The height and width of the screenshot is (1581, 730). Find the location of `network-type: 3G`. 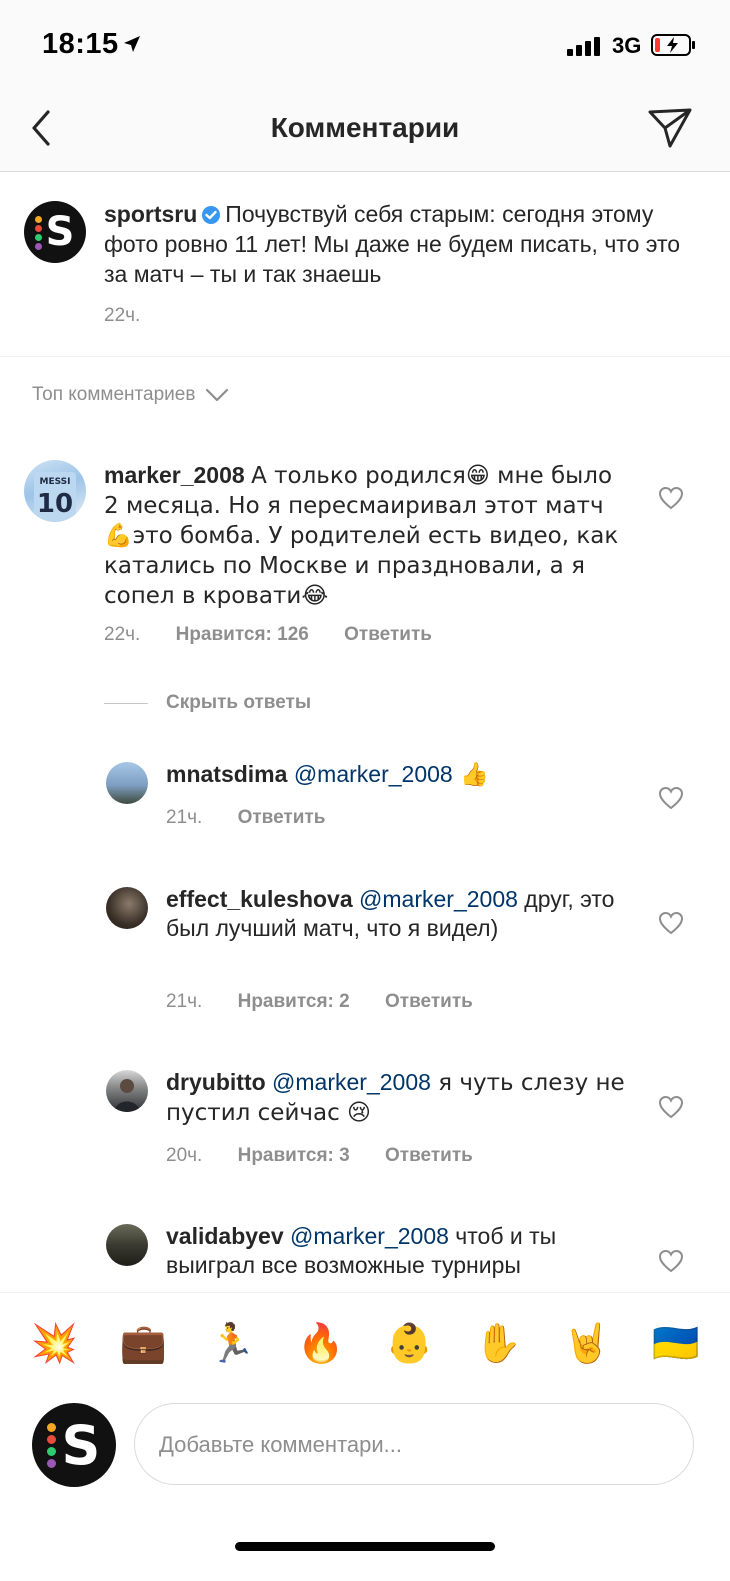

network-type: 3G is located at coordinates (627, 45).